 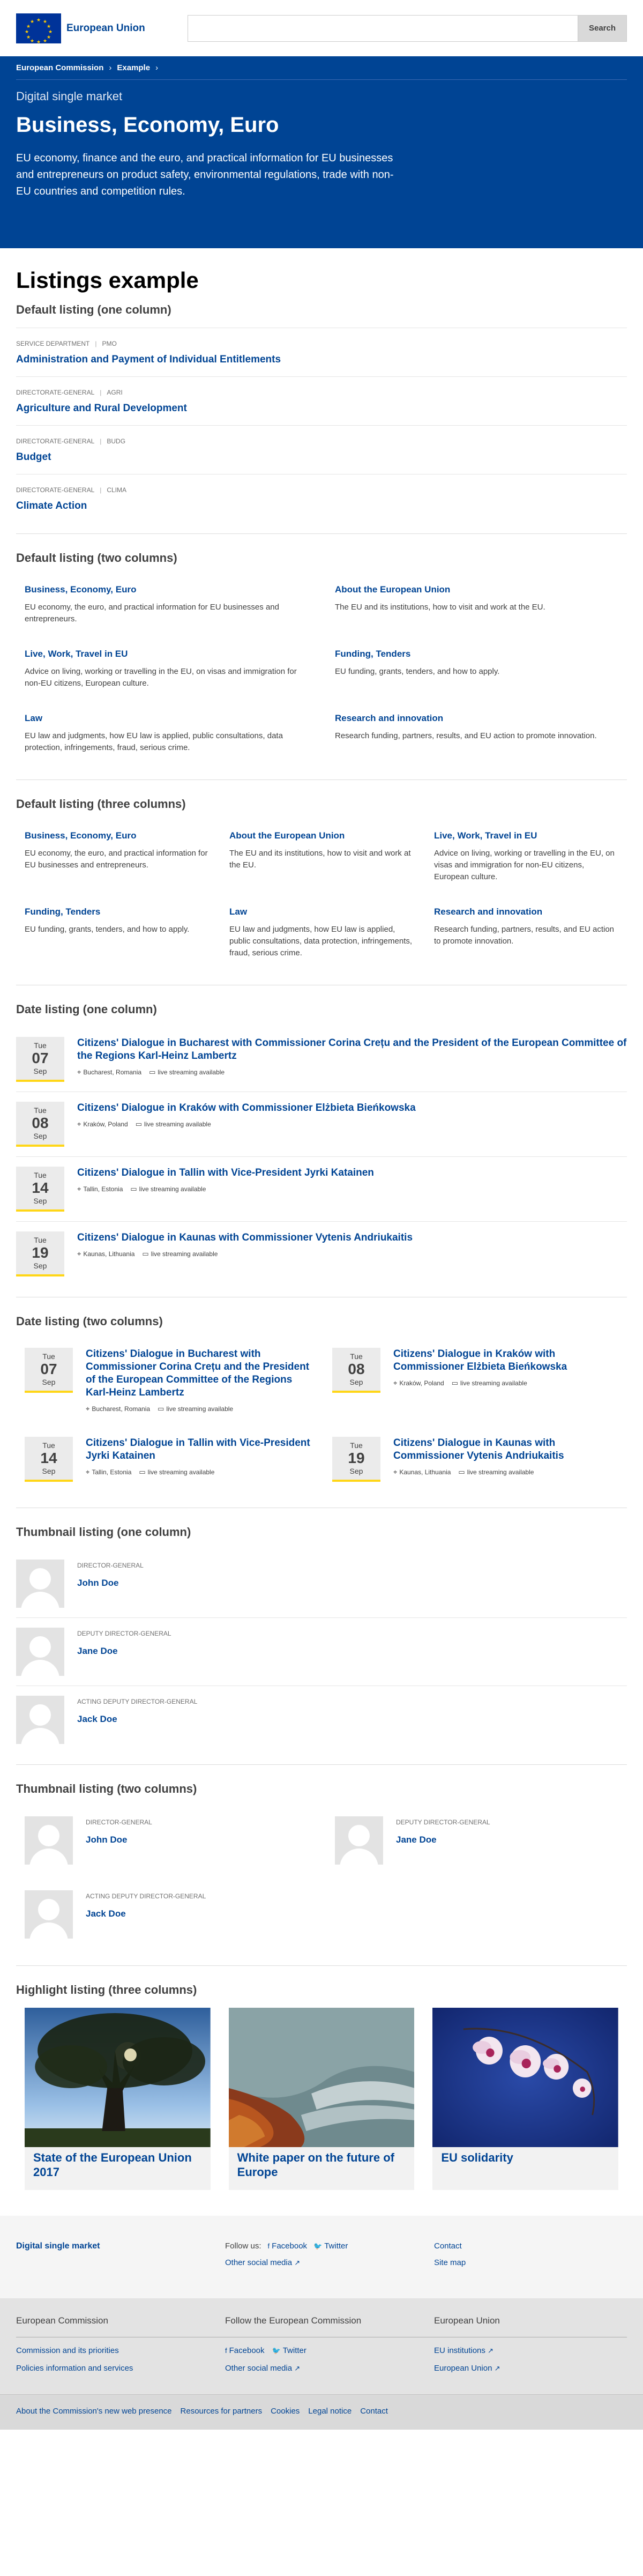 I want to click on item-link: Agriculture and Rural Development, so click(x=322, y=409).